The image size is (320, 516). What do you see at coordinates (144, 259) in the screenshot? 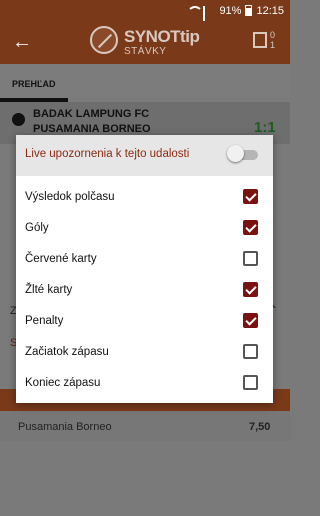
I see `option-row-red-cards: Červené karty` at bounding box center [144, 259].